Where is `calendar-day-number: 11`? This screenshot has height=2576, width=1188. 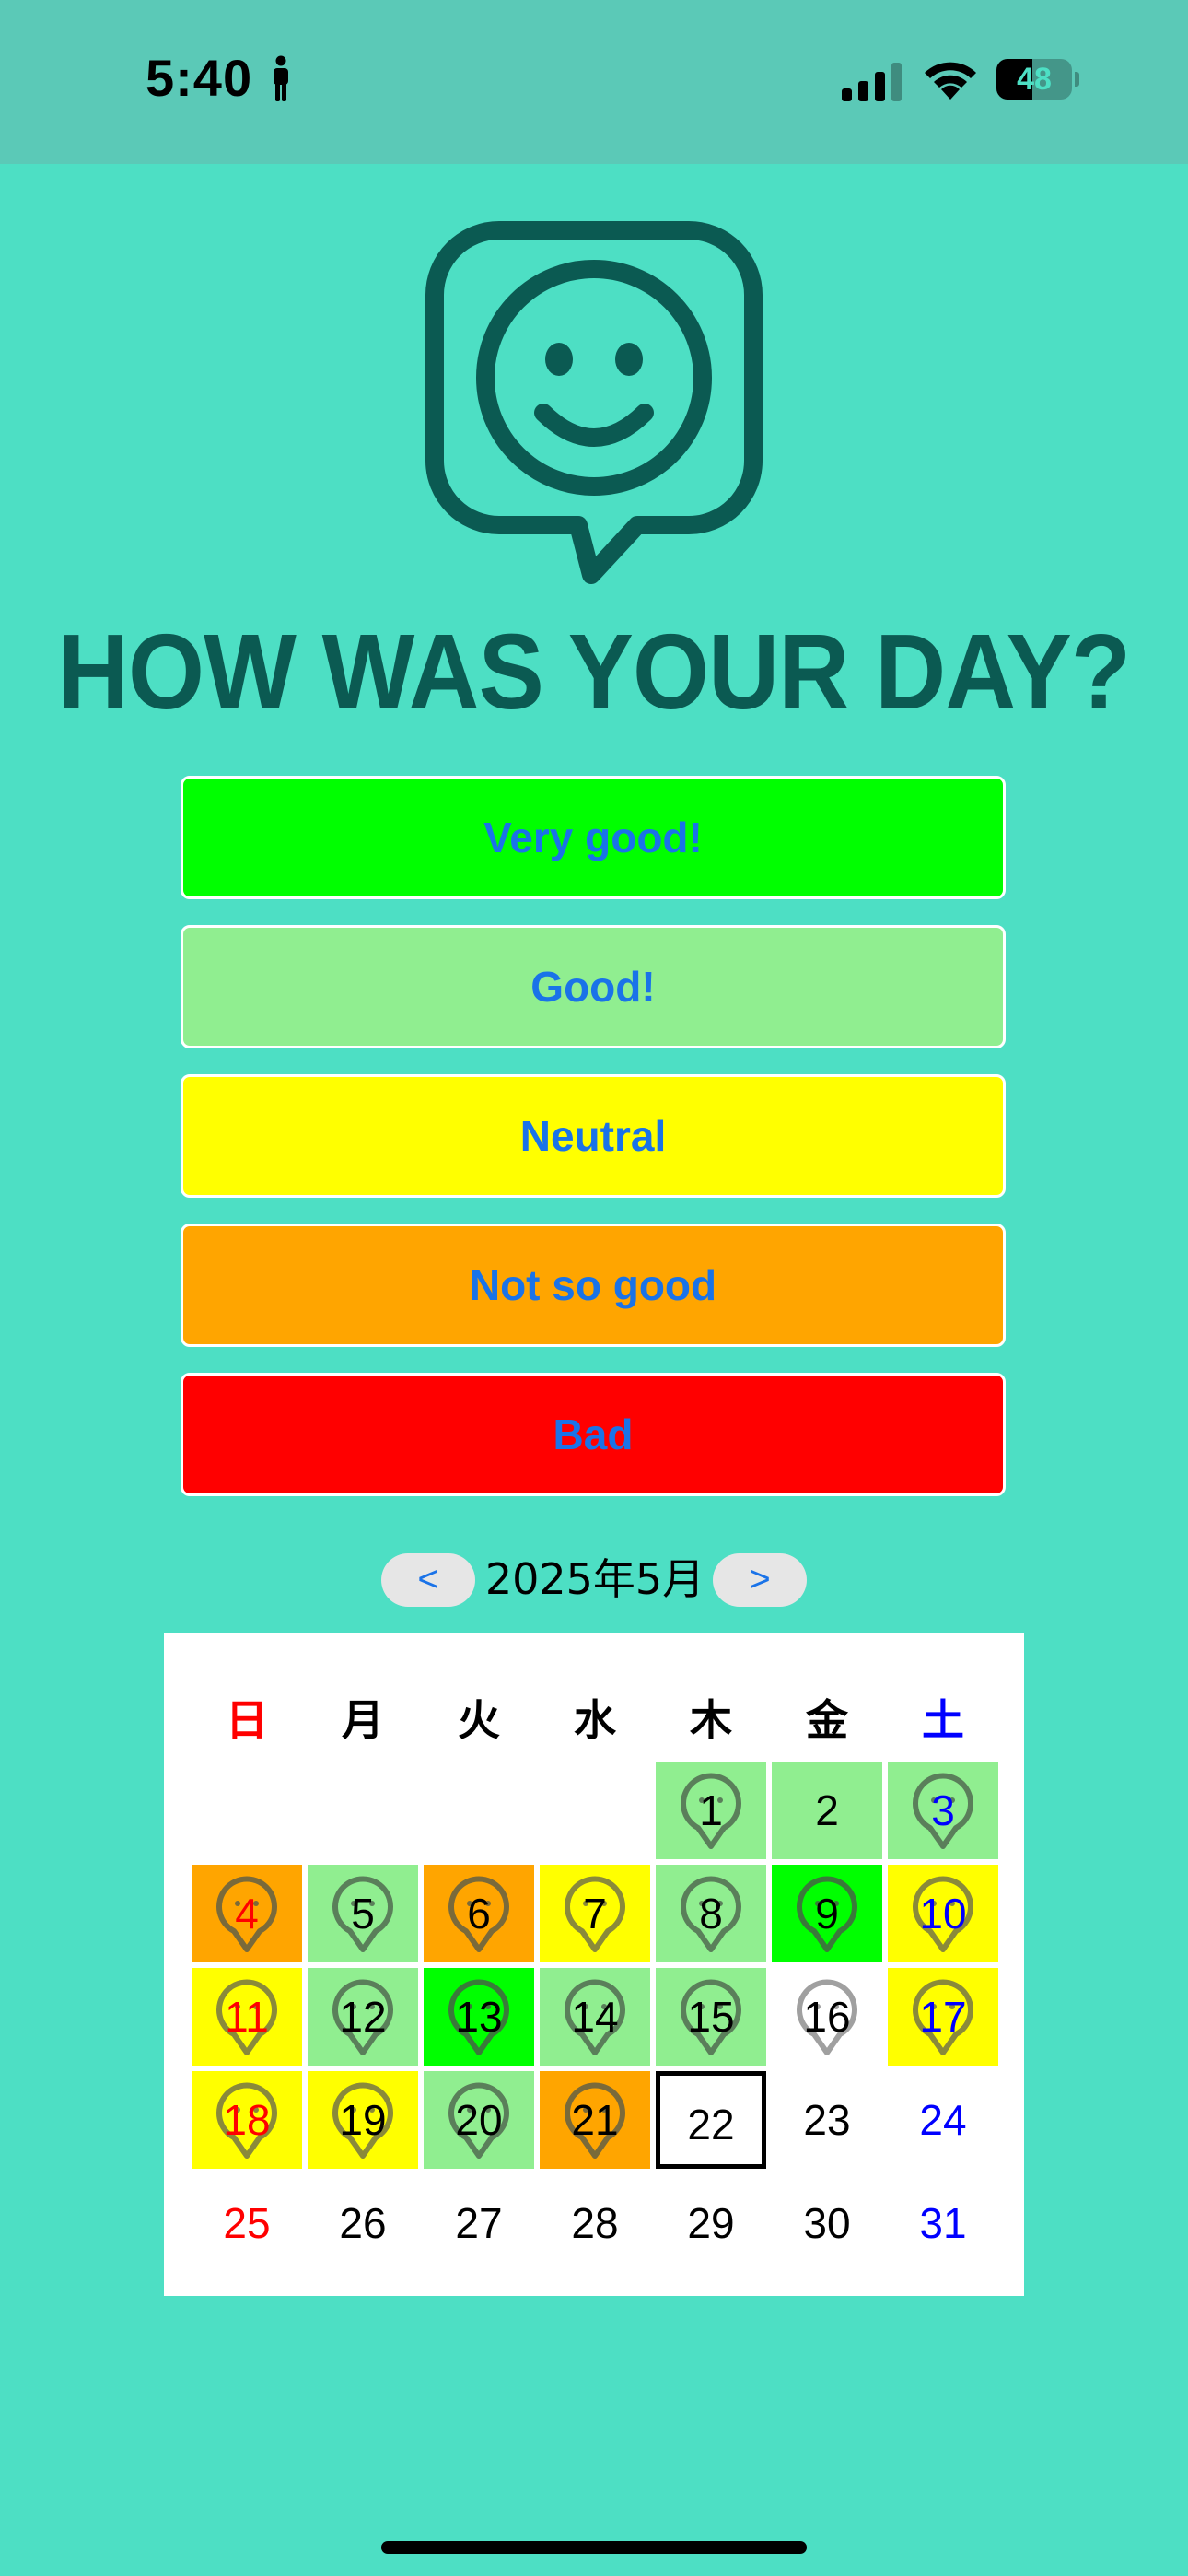 calendar-day-number: 11 is located at coordinates (247, 2017).